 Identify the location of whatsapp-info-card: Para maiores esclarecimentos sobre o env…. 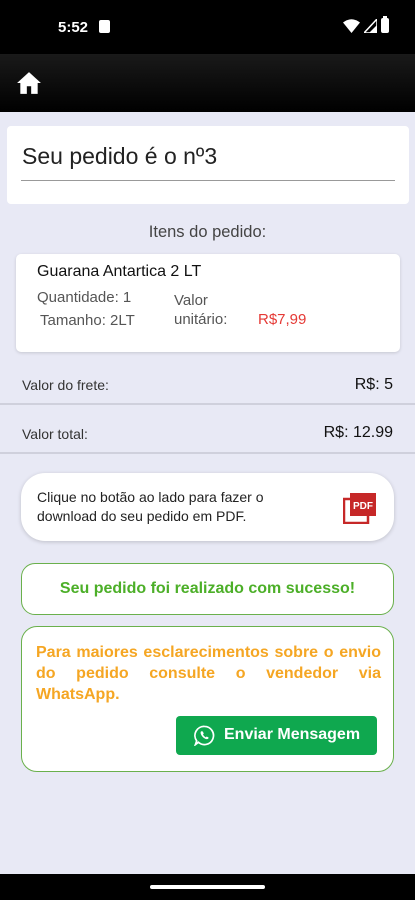
(207, 699).